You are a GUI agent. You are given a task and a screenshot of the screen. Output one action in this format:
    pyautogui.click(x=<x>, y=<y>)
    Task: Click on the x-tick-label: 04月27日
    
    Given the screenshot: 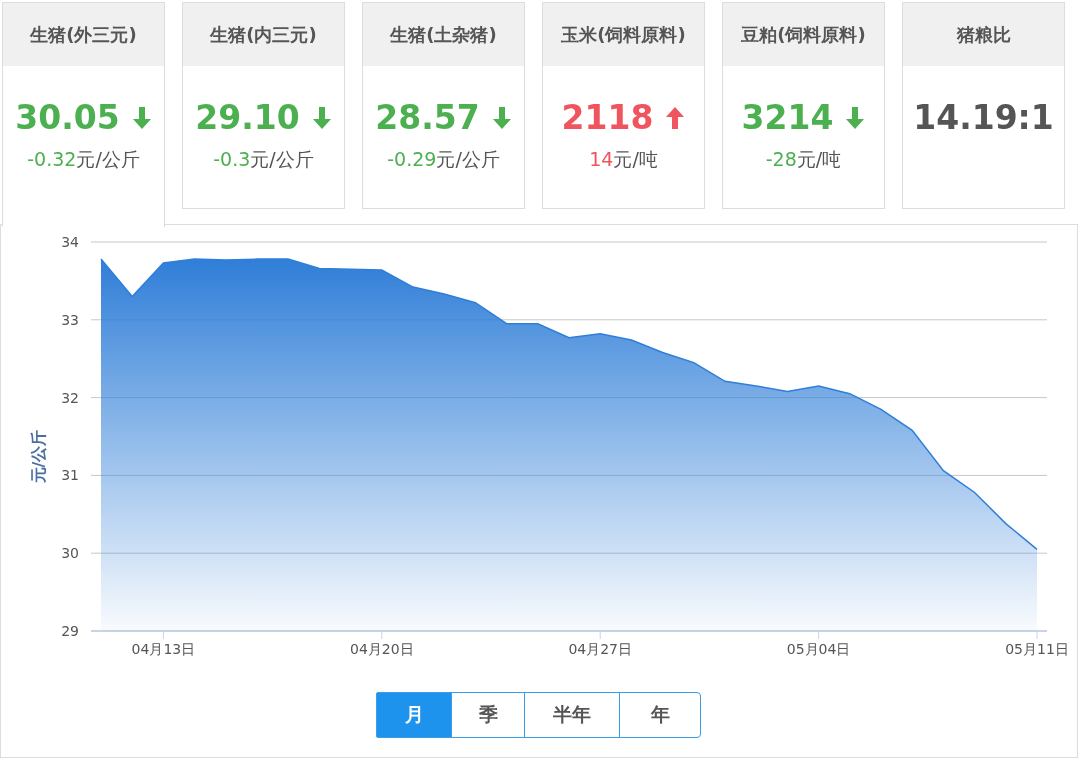 What is the action you would take?
    pyautogui.click(x=600, y=649)
    